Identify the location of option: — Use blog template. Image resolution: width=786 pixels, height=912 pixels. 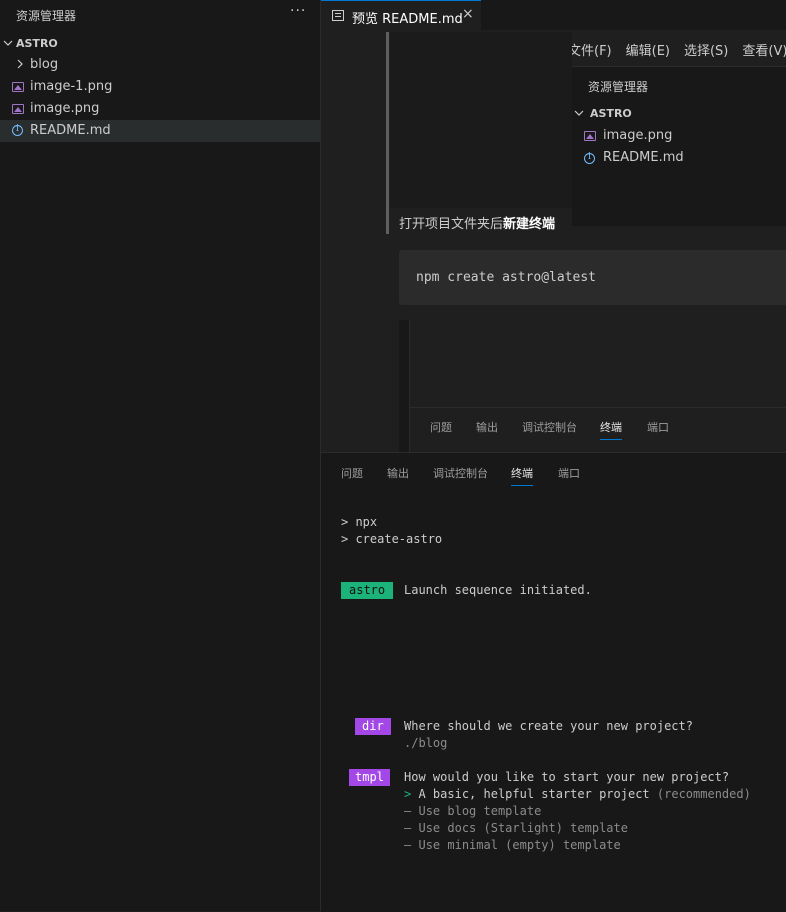
(472, 811).